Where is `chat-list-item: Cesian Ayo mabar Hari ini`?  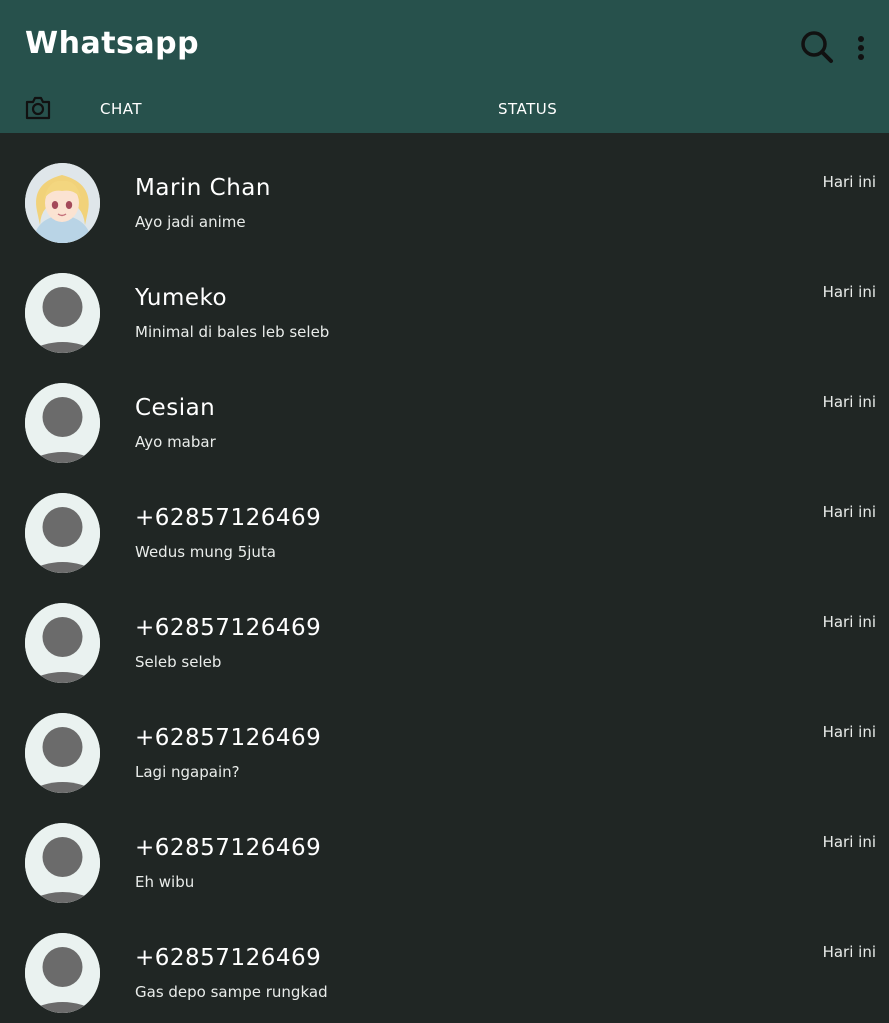
chat-list-item: Cesian Ayo mabar Hari ini is located at coordinates (444, 408).